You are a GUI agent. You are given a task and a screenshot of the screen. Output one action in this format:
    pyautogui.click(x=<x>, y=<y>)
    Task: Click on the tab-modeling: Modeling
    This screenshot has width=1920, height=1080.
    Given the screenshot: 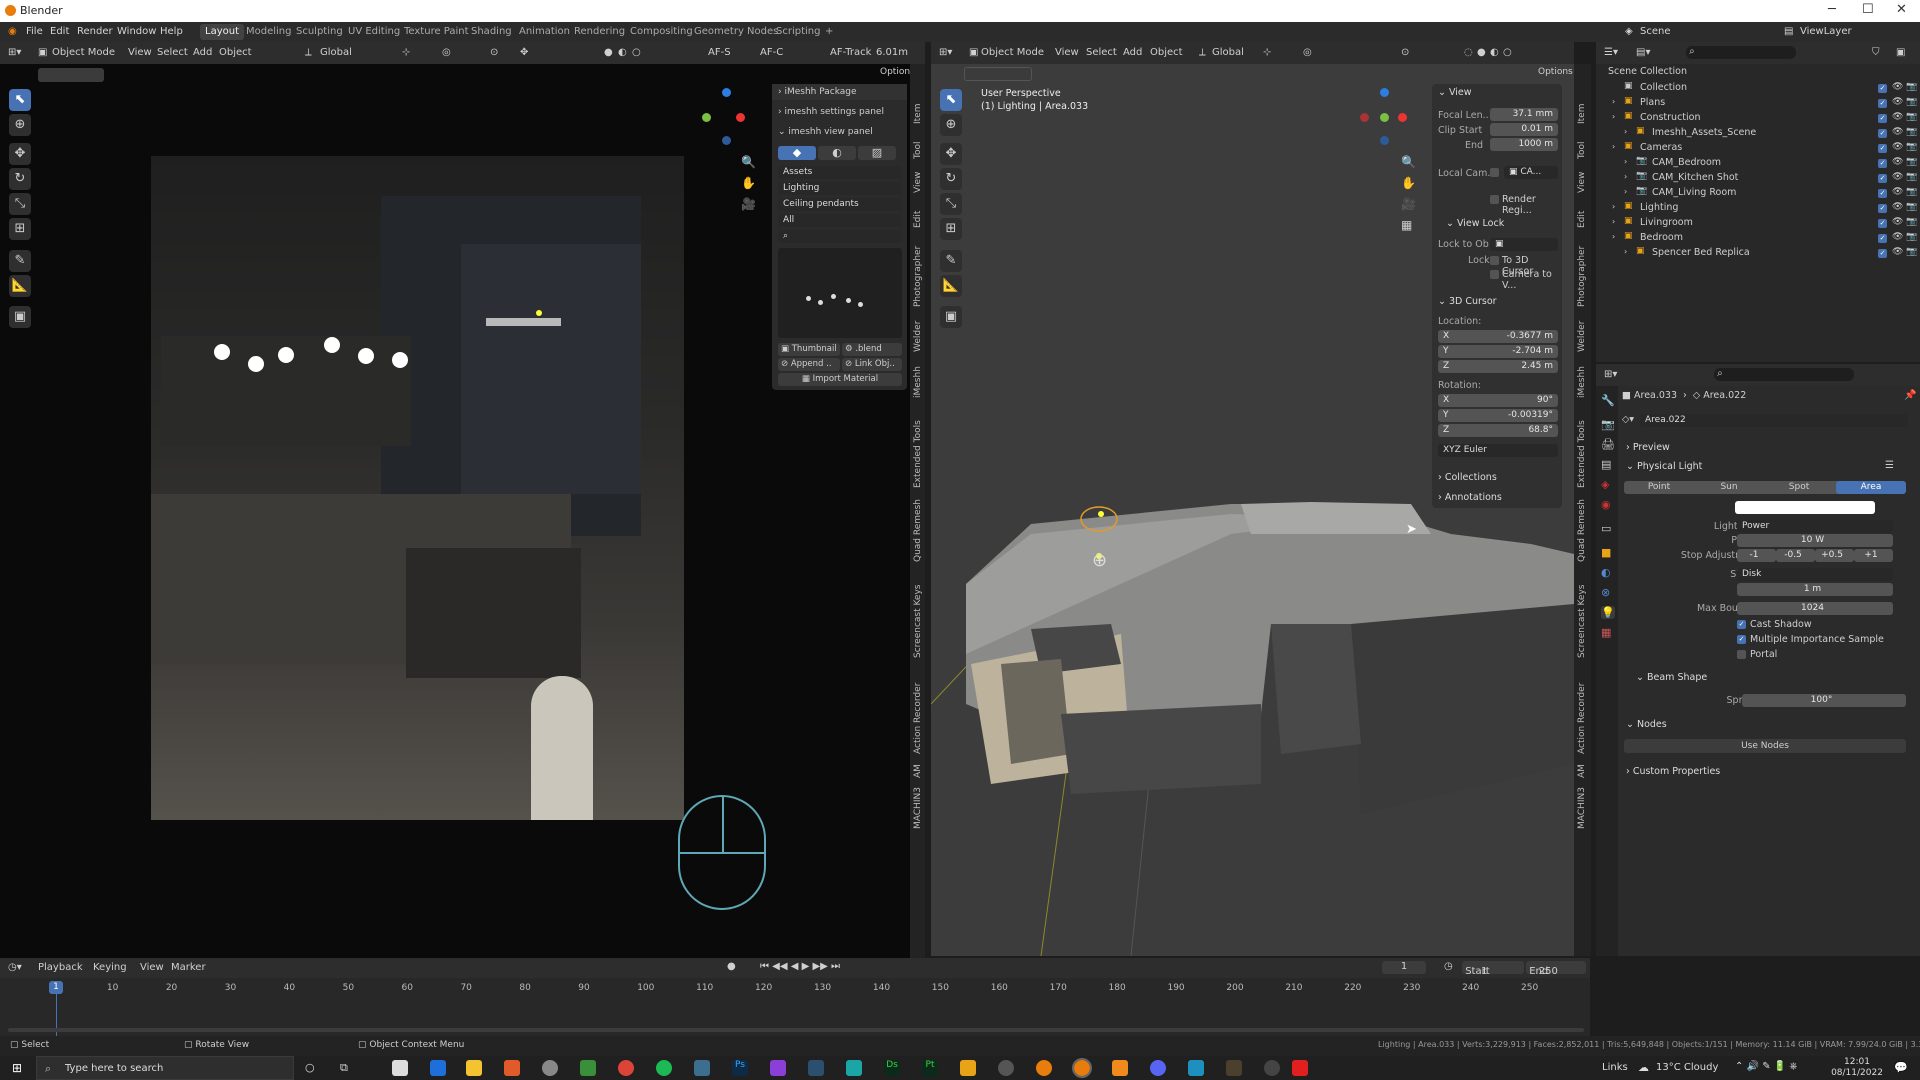 What is the action you would take?
    pyautogui.click(x=269, y=31)
    